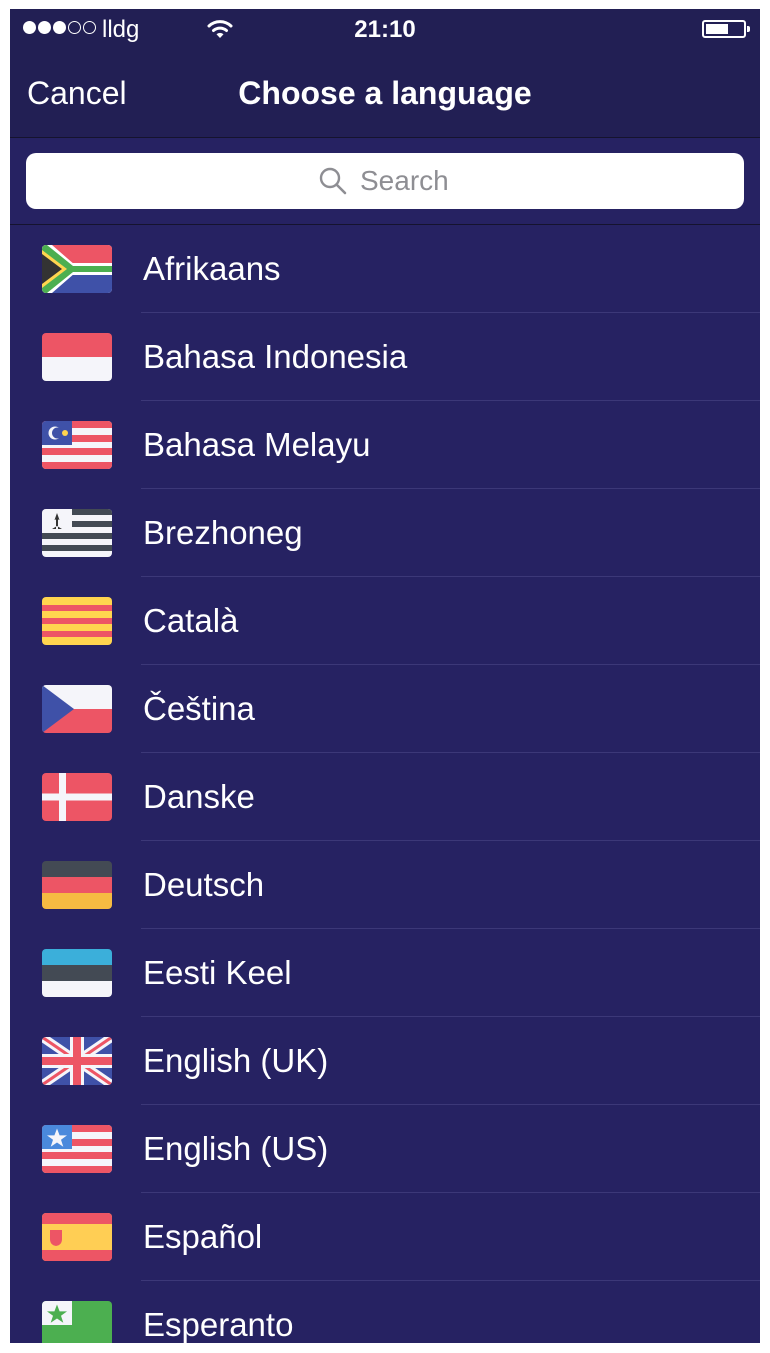  Describe the element at coordinates (191, 620) in the screenshot. I see `language-label: Català` at that location.